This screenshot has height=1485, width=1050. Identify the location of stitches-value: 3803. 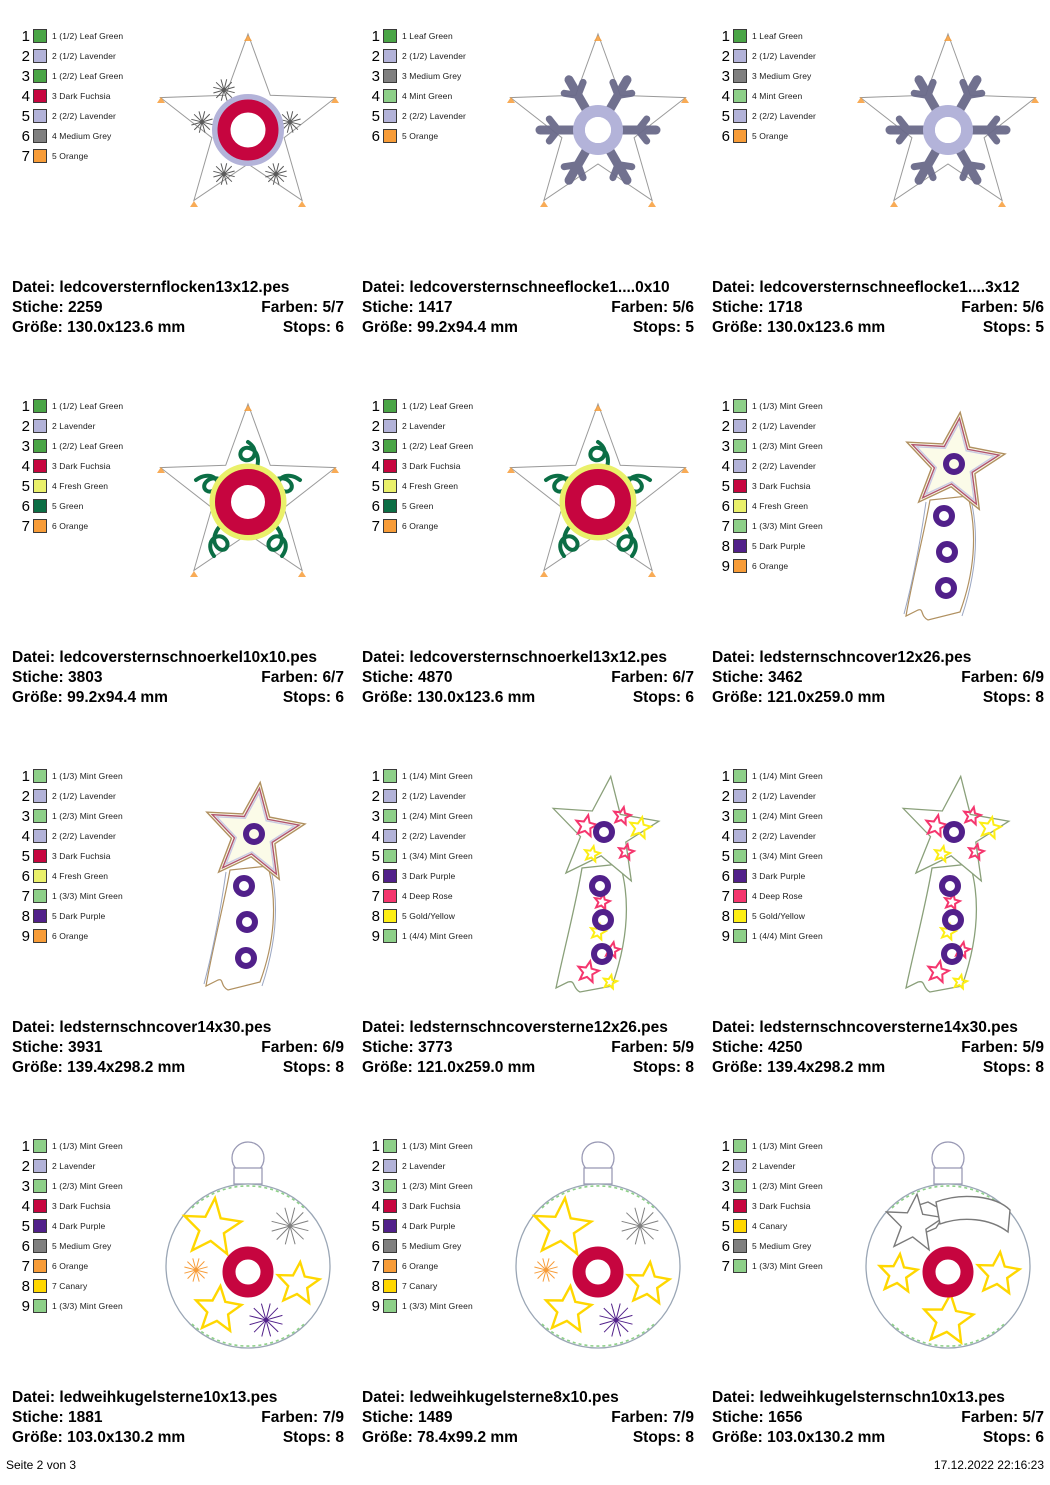
(85, 677).